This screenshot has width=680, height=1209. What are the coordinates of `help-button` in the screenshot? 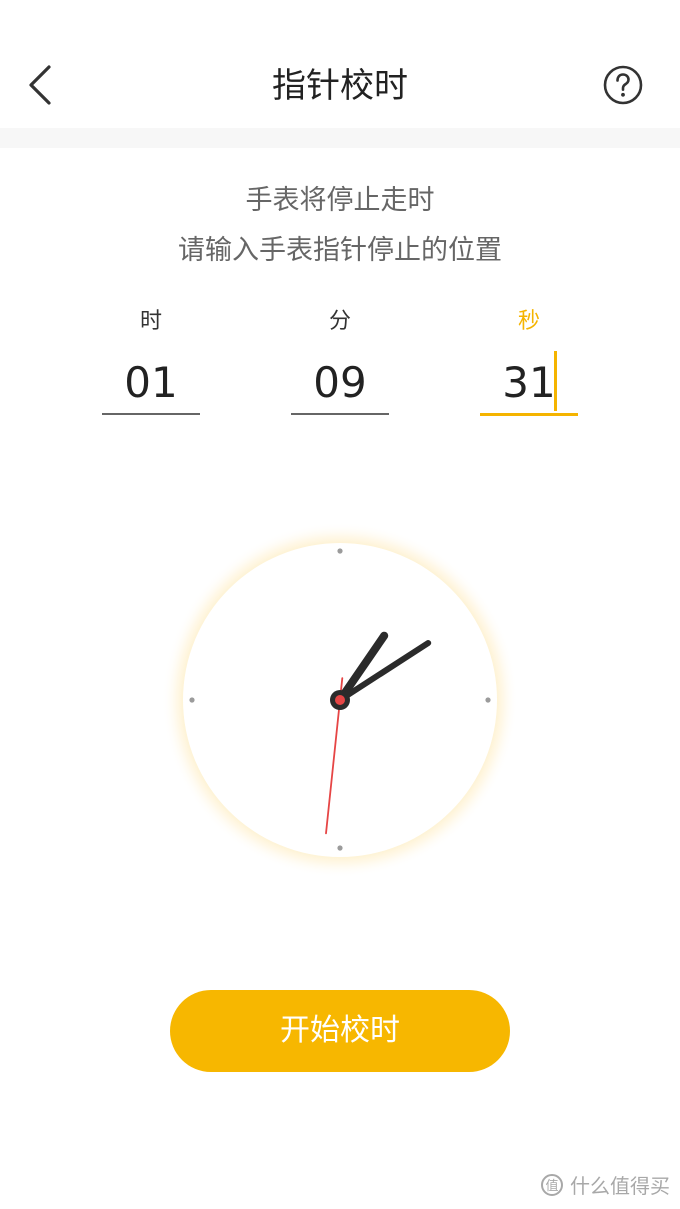 It's located at (623, 85).